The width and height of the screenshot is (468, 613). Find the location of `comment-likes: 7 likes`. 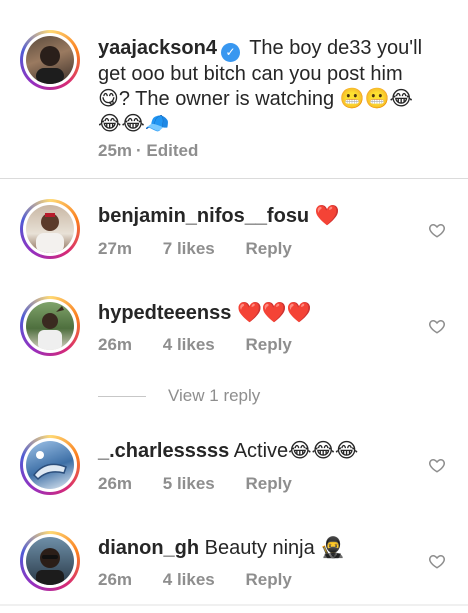

comment-likes: 7 likes is located at coordinates (189, 248).